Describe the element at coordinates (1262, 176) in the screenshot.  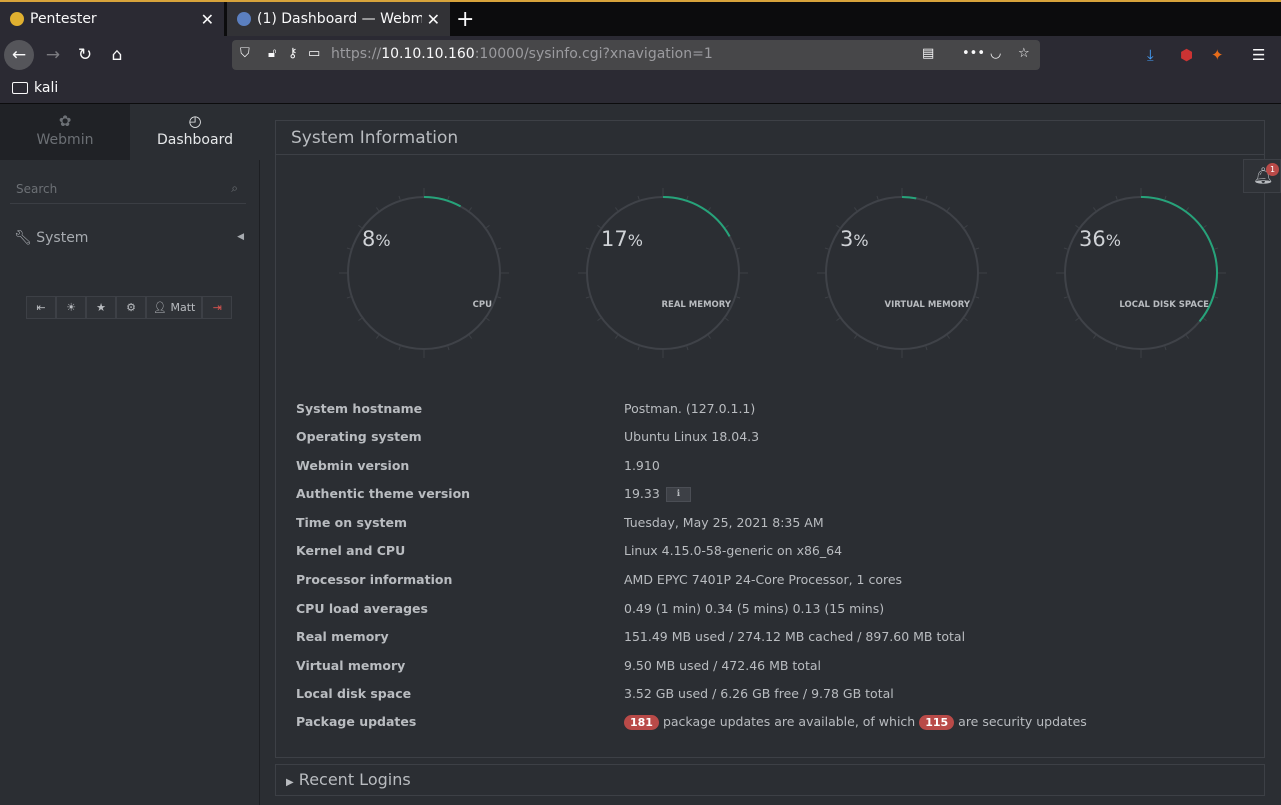
I see `notifications-button: 🔔︎ 1` at that location.